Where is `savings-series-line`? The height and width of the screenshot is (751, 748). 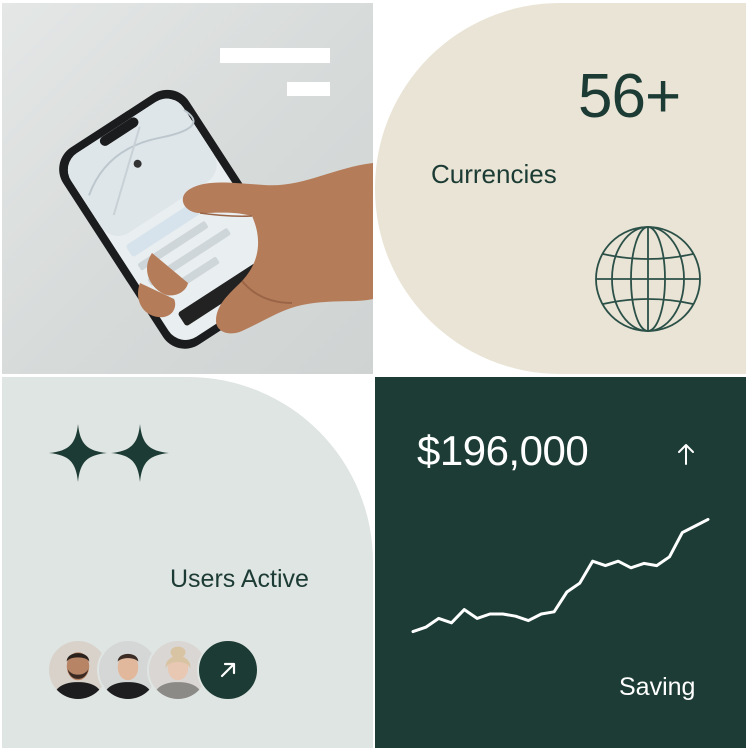 savings-series-line is located at coordinates (560, 575).